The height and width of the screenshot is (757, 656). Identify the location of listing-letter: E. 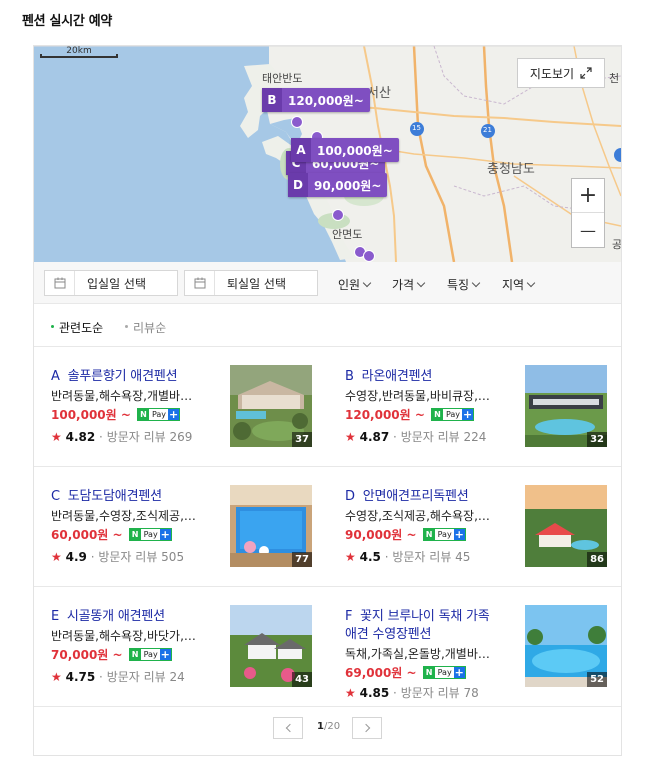
(55, 616).